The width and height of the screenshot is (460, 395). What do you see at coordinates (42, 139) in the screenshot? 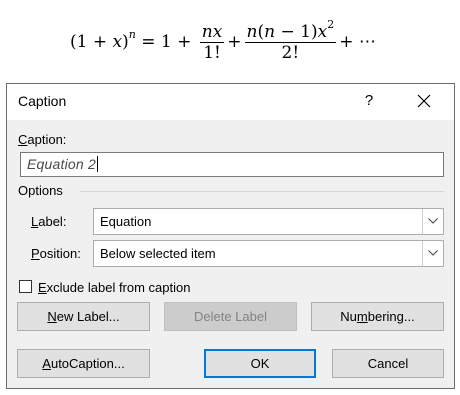
I see `caption-label: Caption:` at bounding box center [42, 139].